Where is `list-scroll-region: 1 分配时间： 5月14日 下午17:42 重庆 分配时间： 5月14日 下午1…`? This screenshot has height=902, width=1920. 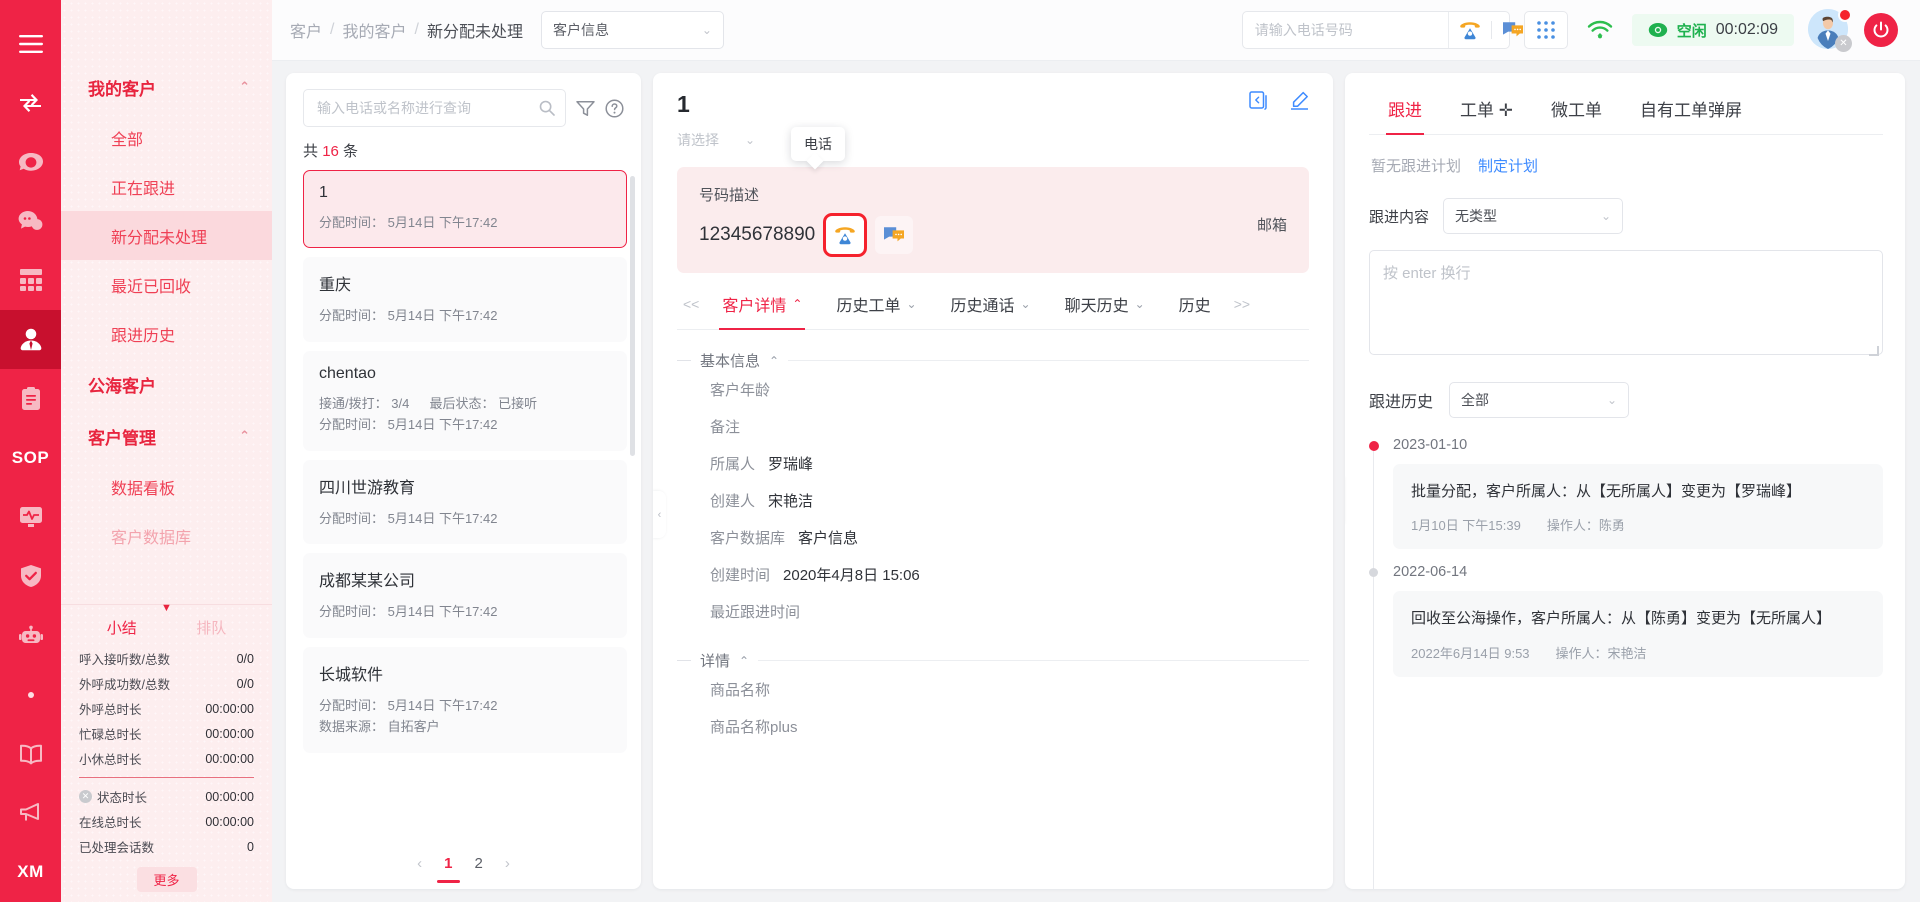 list-scroll-region: 1 分配时间： 5月14日 下午17:42 重庆 分配时间： 5月14日 下午1… is located at coordinates (463, 503).